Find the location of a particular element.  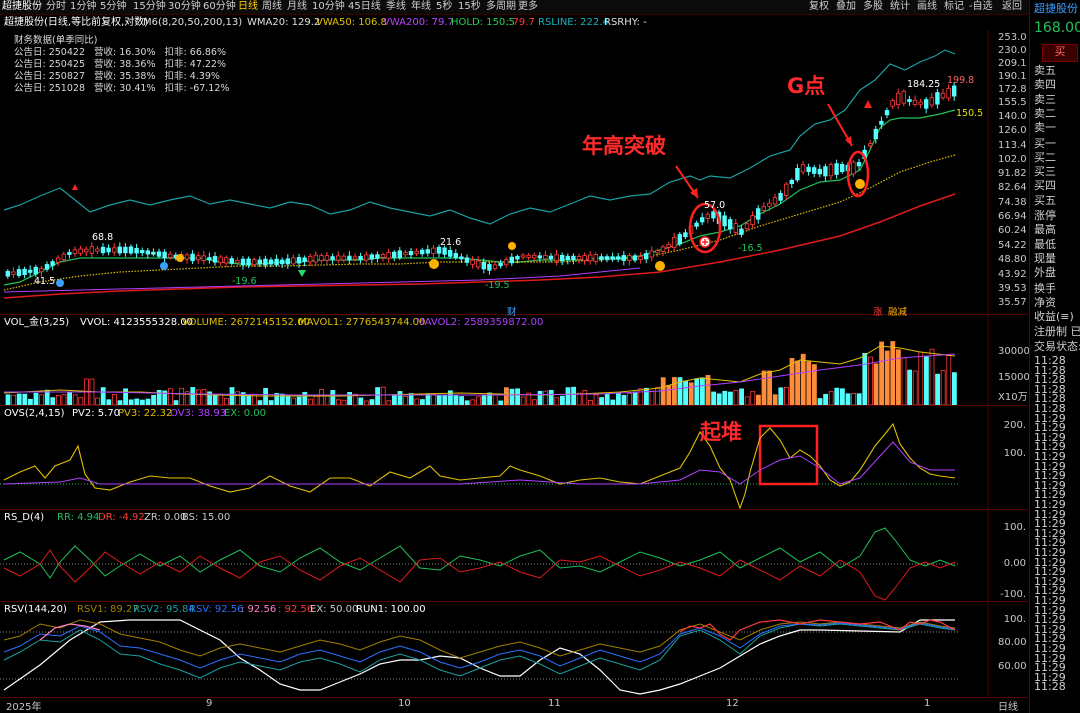

buy-level: 买二 is located at coordinates (1045, 157).